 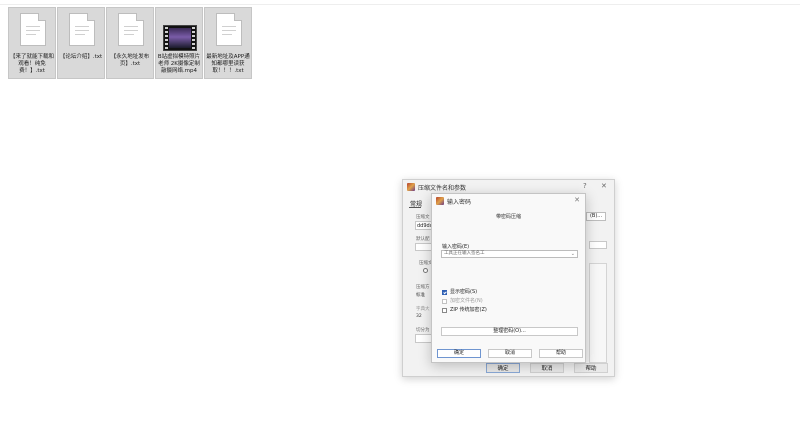 I want to click on archive-name-label: 压缩文, so click(x=423, y=217).